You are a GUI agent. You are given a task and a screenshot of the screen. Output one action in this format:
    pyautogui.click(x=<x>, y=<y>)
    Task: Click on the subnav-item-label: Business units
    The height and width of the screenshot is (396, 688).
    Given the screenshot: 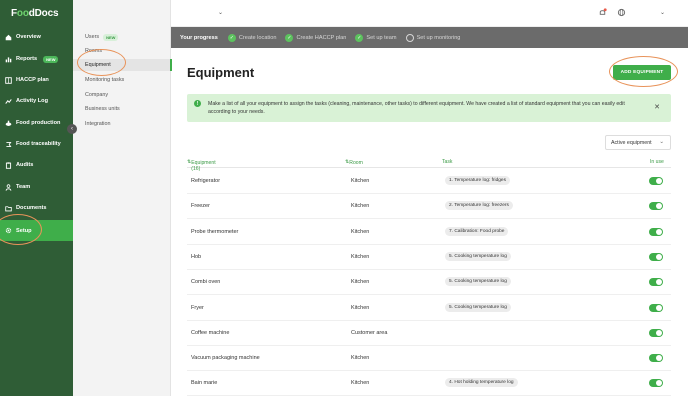 What is the action you would take?
    pyautogui.click(x=102, y=109)
    